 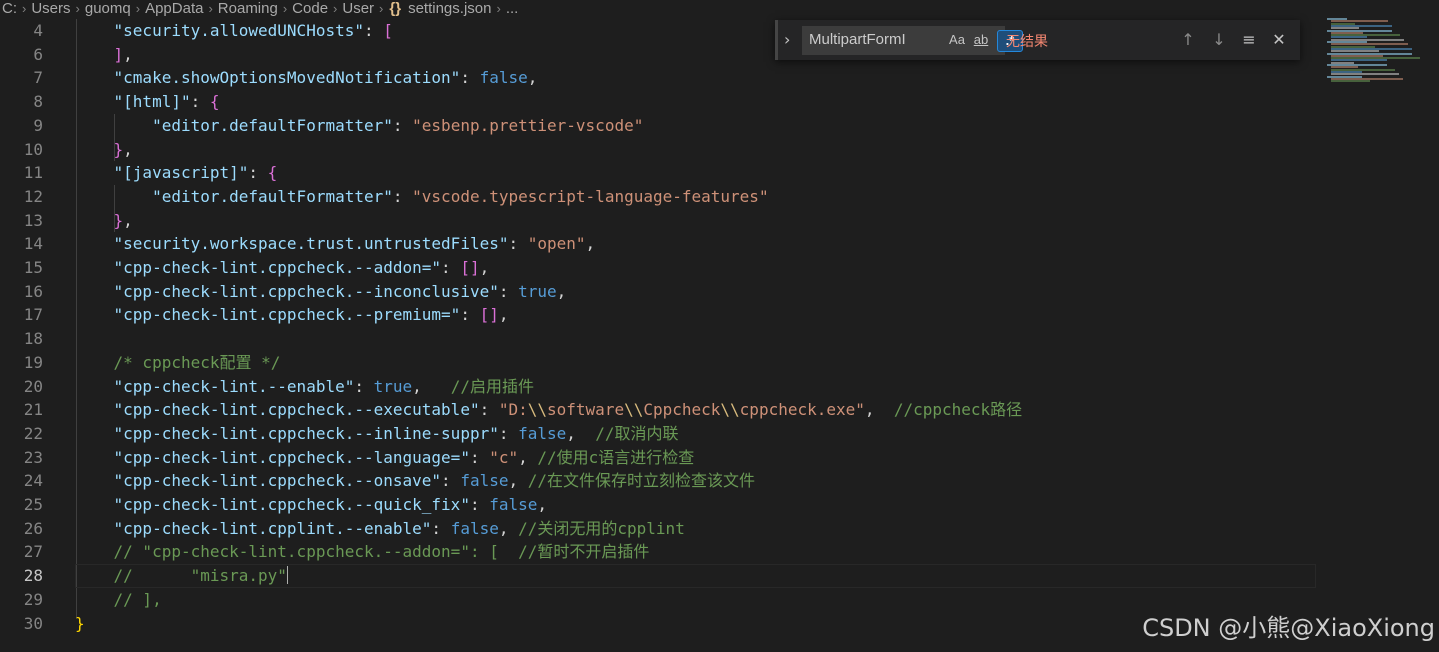 What do you see at coordinates (38, 102) in the screenshot?
I see `line-number: 8` at bounding box center [38, 102].